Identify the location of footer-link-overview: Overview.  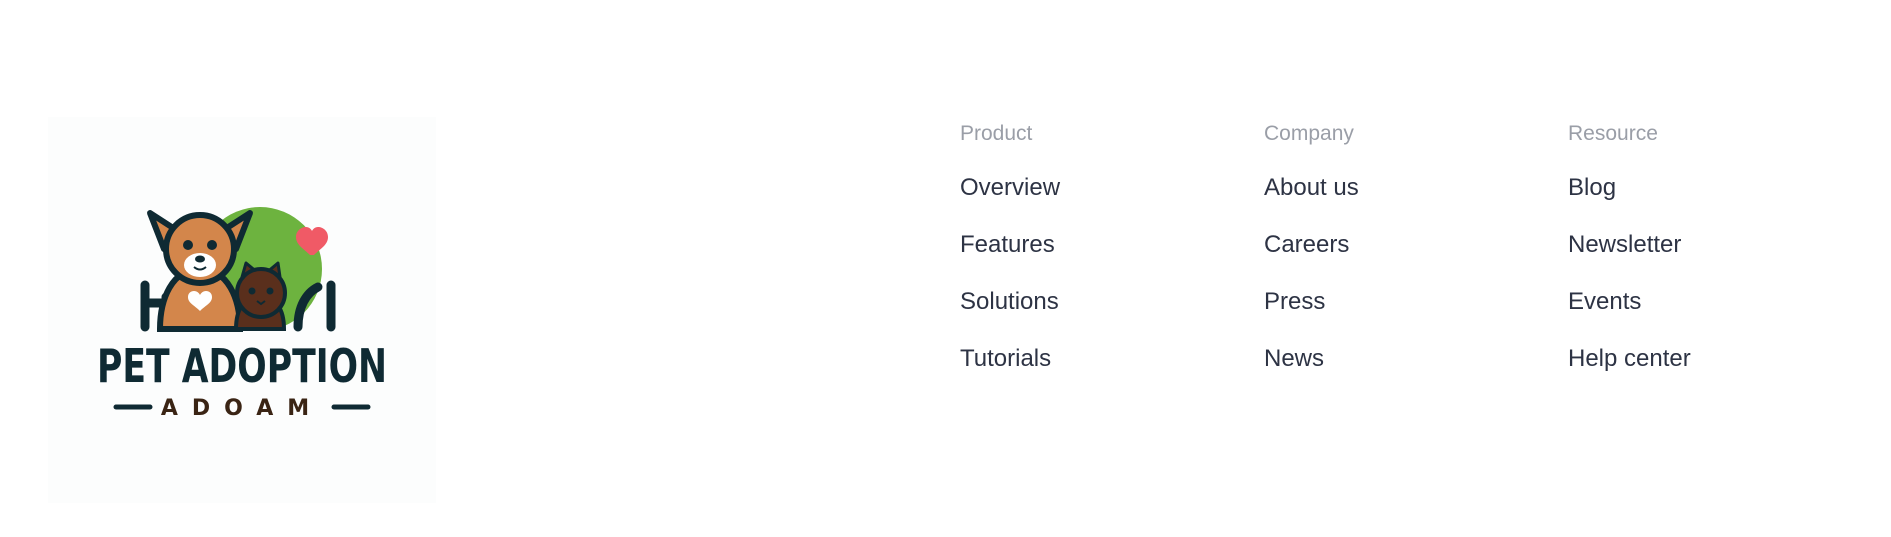
(1010, 187).